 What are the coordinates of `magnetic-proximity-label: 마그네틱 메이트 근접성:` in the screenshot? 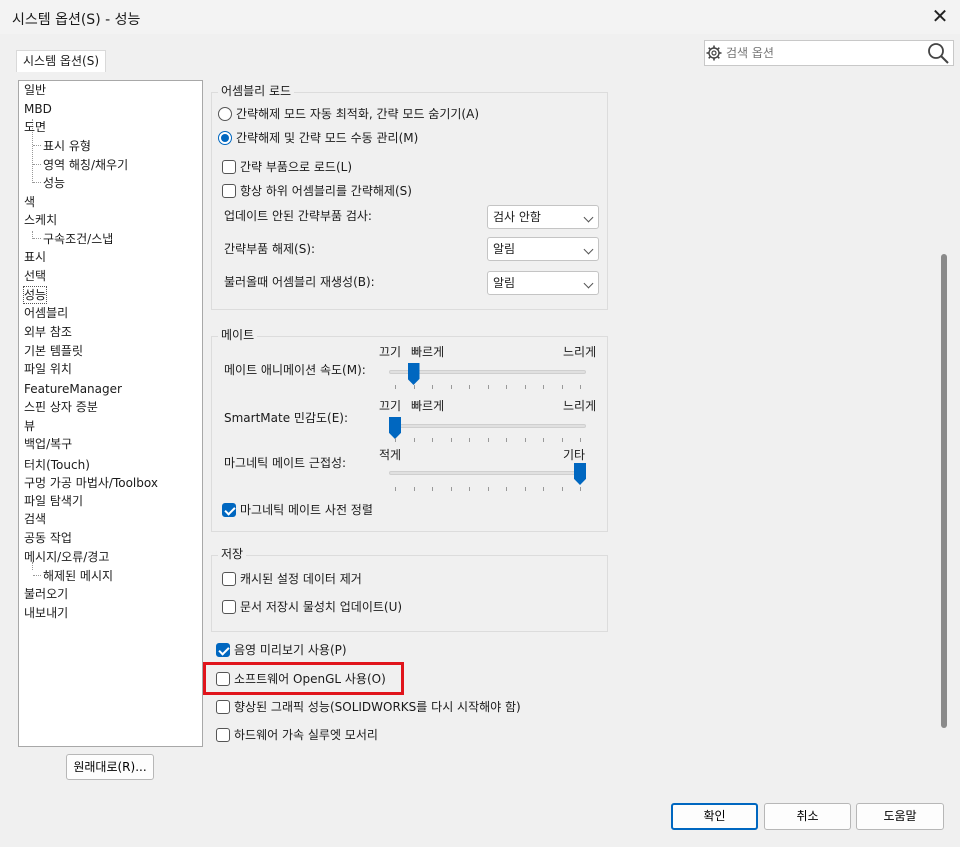 It's located at (285, 463).